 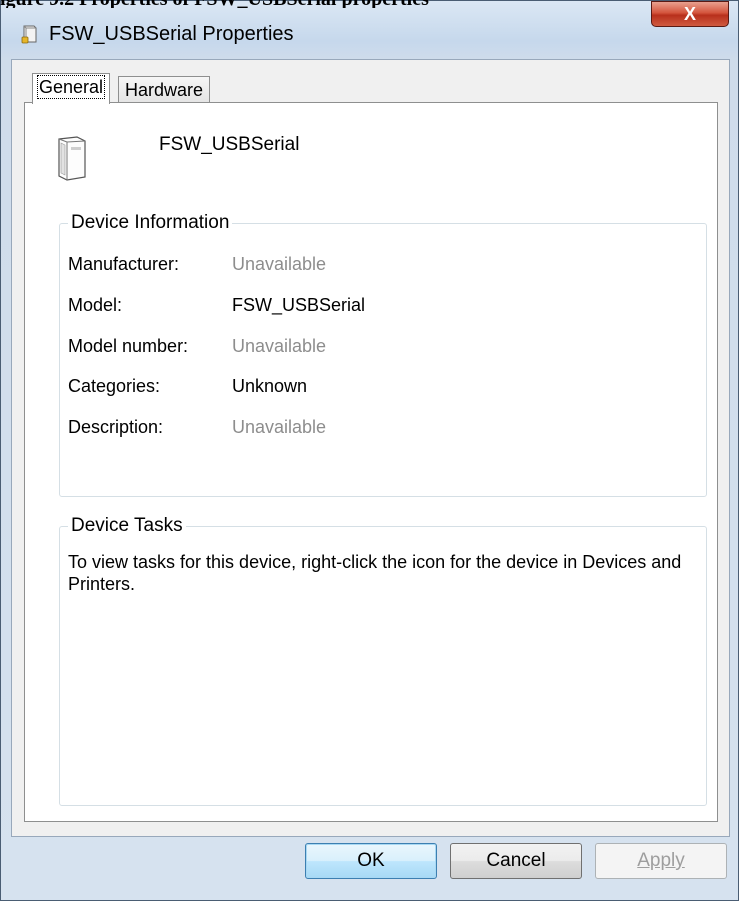 I want to click on description-label: Description:, so click(x=116, y=427).